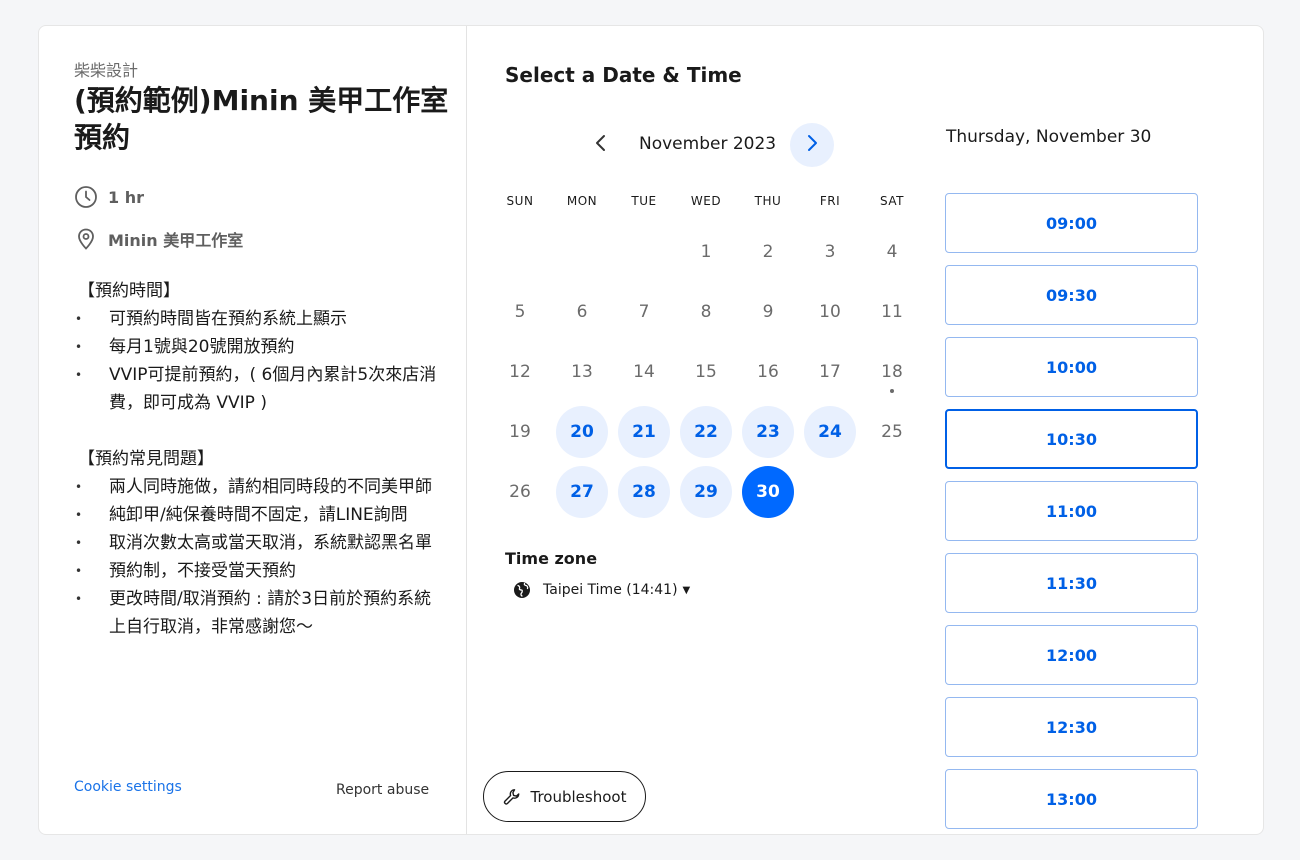 This screenshot has height=860, width=1300. I want to click on troubleshoot-button: Troubleshoot, so click(564, 796).